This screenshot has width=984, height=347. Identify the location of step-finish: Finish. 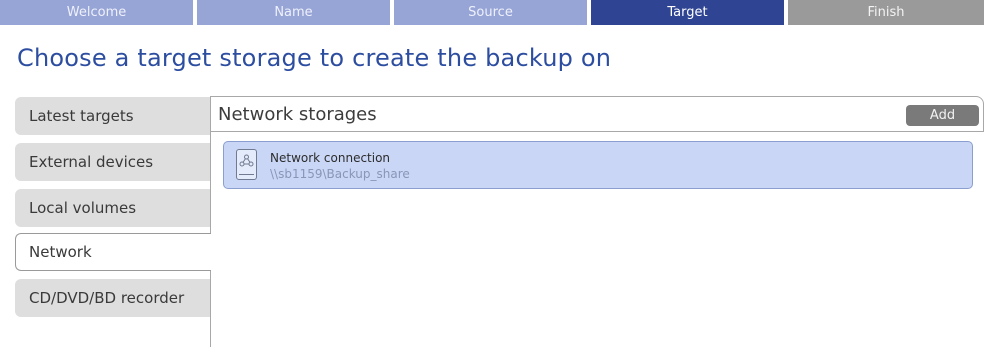
(886, 12).